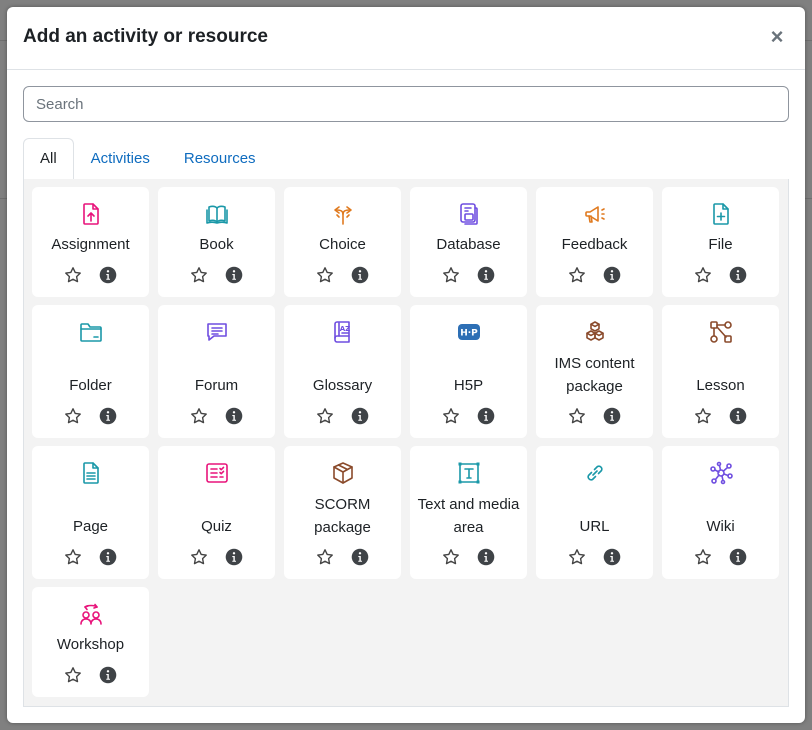 The image size is (812, 730). What do you see at coordinates (343, 473) in the screenshot?
I see `scorm-icon` at bounding box center [343, 473].